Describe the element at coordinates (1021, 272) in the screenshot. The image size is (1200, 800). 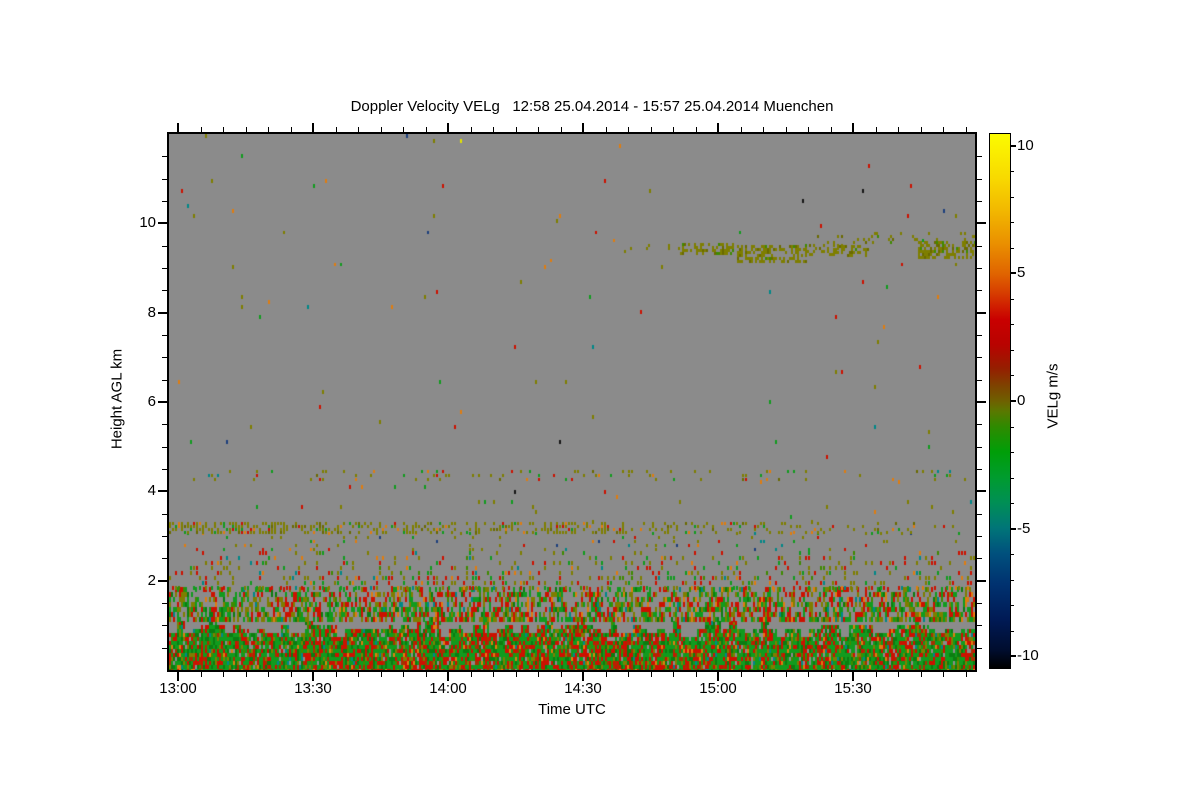
I see `colorbar-tick-label: 5` at that location.